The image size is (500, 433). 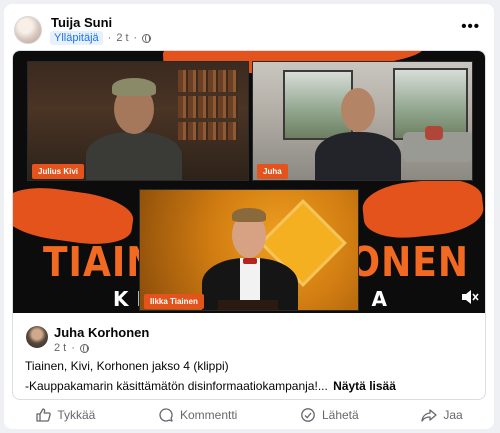 I want to click on nameplate-right: Juha, so click(x=272, y=171).